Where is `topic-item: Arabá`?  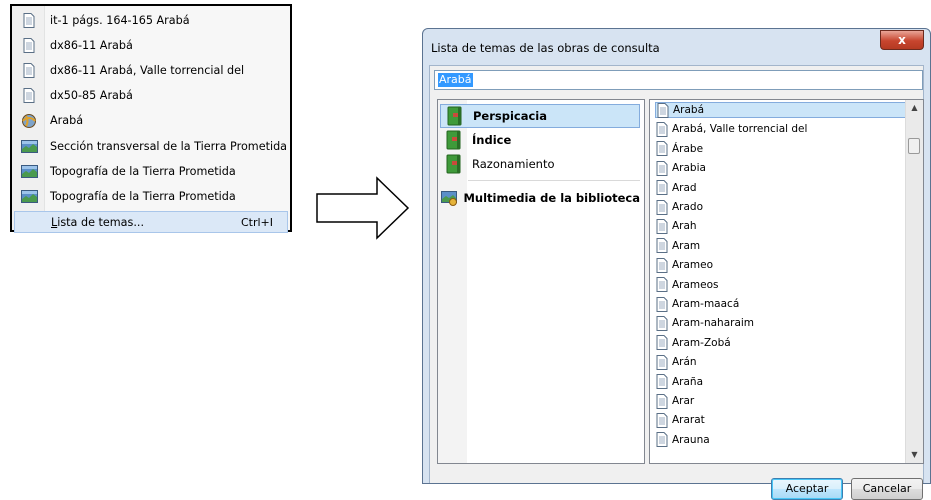
topic-item: Arabá is located at coordinates (781, 110).